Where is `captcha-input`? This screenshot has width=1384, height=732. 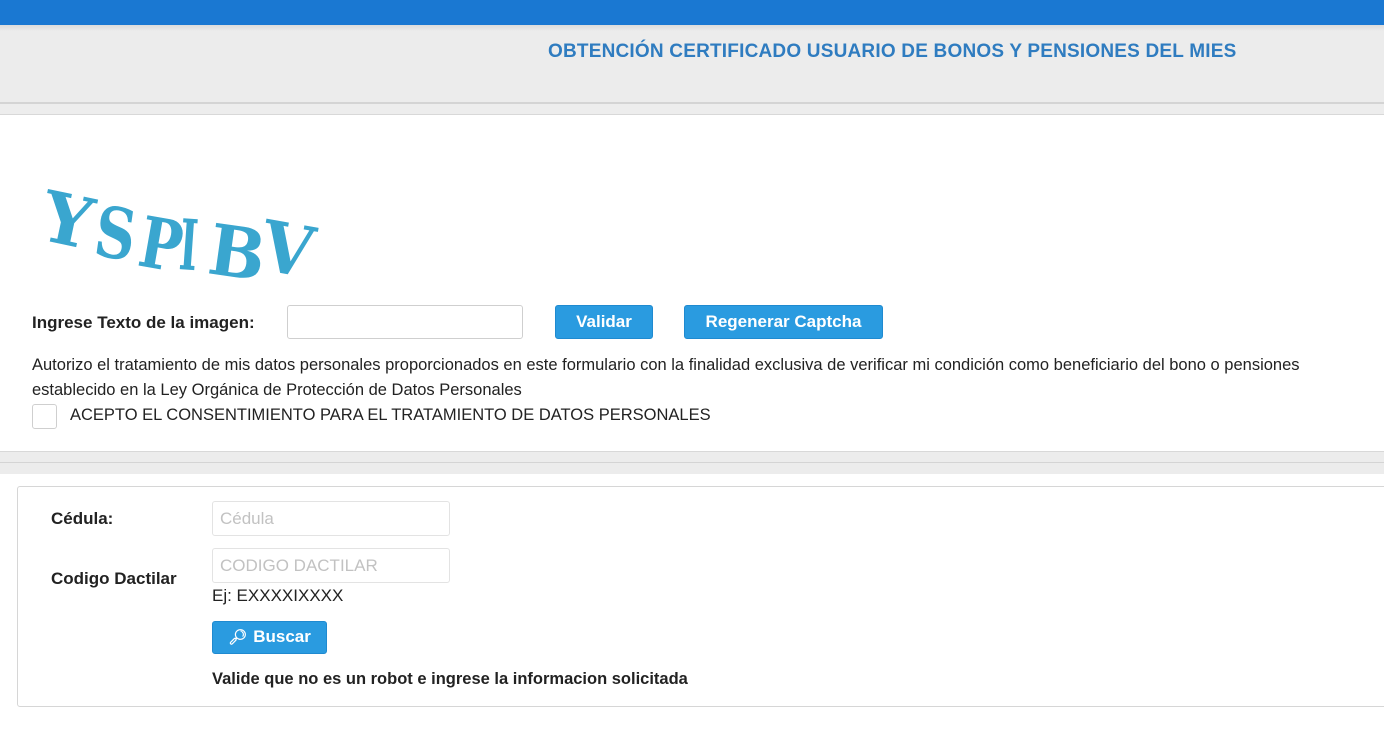
captcha-input is located at coordinates (405, 322).